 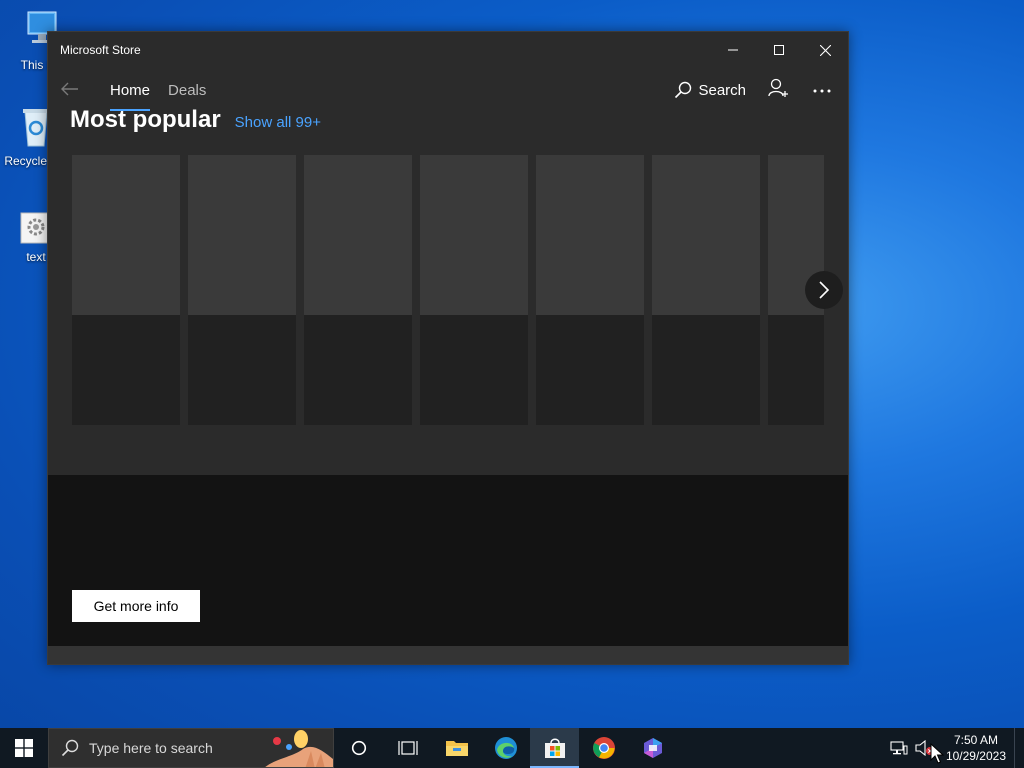 I want to click on task-view-icon, so click(x=407, y=748).